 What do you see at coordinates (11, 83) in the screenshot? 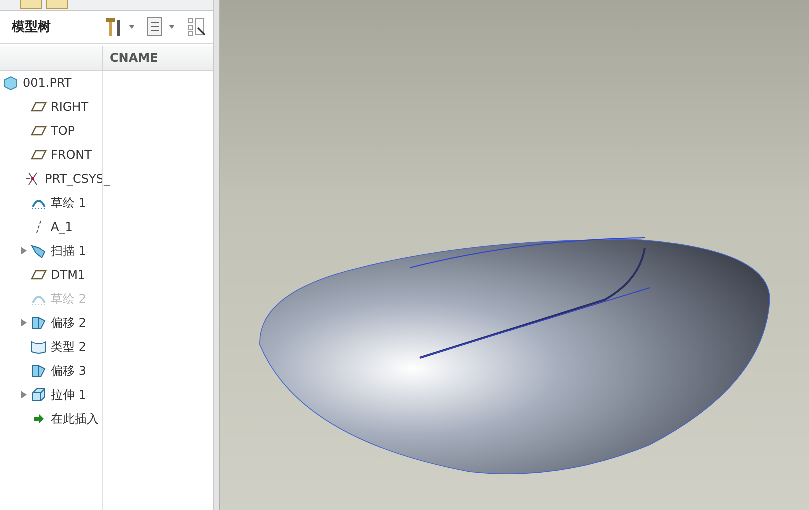
I see `cube-icon` at bounding box center [11, 83].